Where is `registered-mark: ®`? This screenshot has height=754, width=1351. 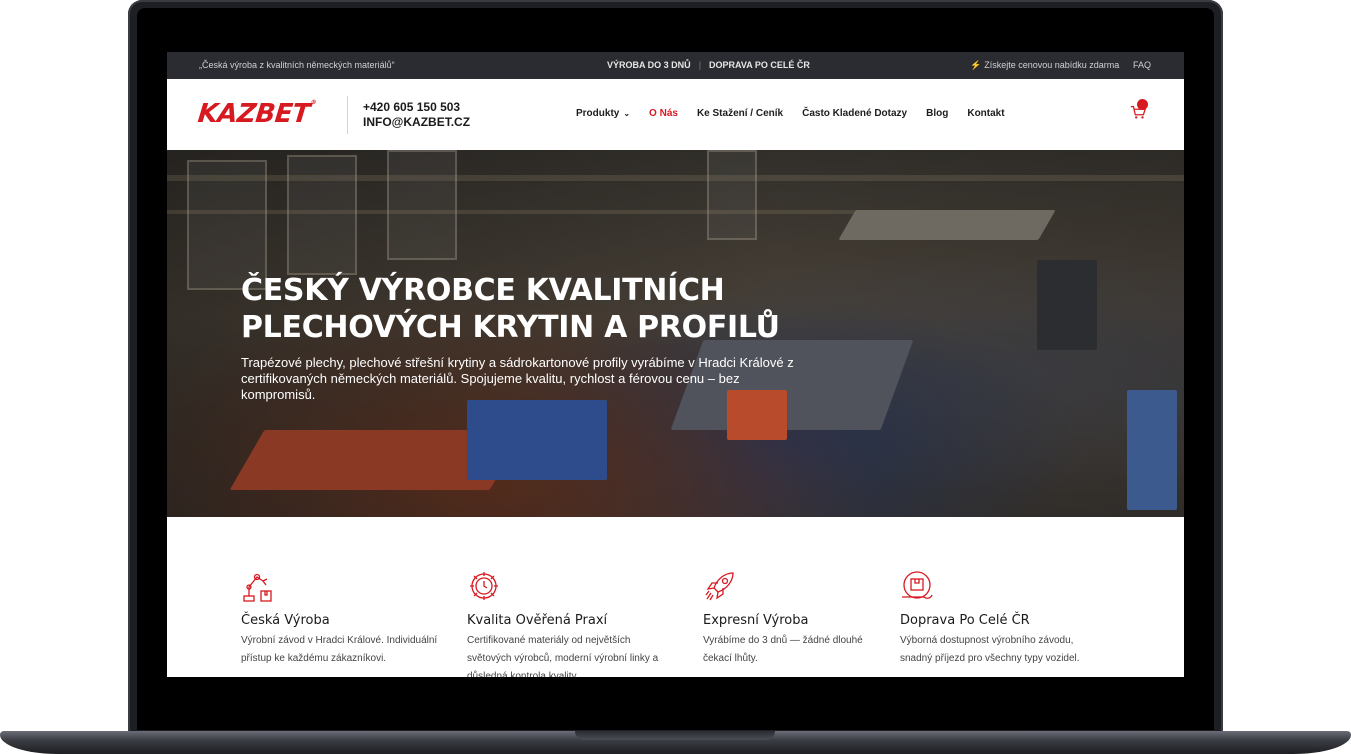 registered-mark: ® is located at coordinates (313, 102).